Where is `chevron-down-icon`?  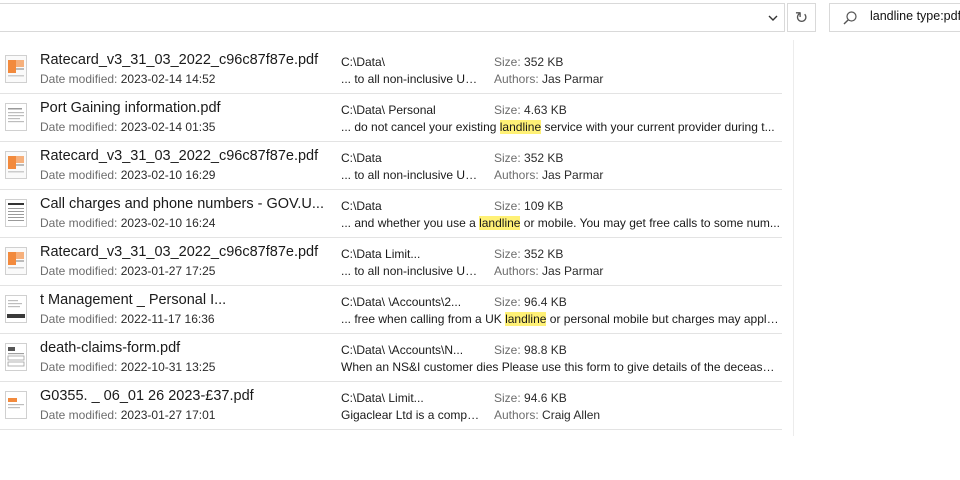
chevron-down-icon is located at coordinates (773, 18).